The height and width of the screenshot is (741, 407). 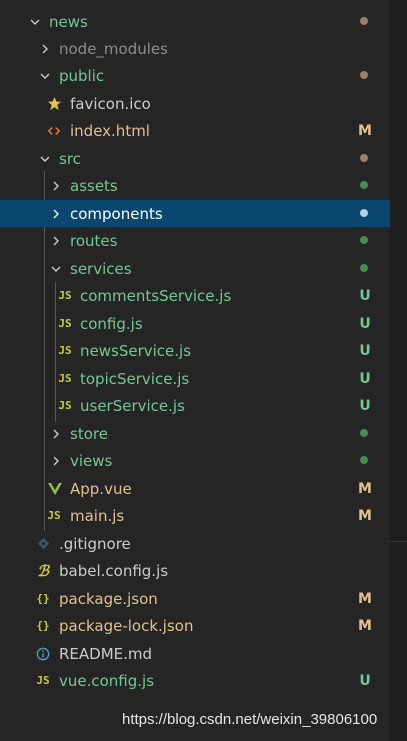 I want to click on file-index-html: index.html M, so click(x=195, y=130).